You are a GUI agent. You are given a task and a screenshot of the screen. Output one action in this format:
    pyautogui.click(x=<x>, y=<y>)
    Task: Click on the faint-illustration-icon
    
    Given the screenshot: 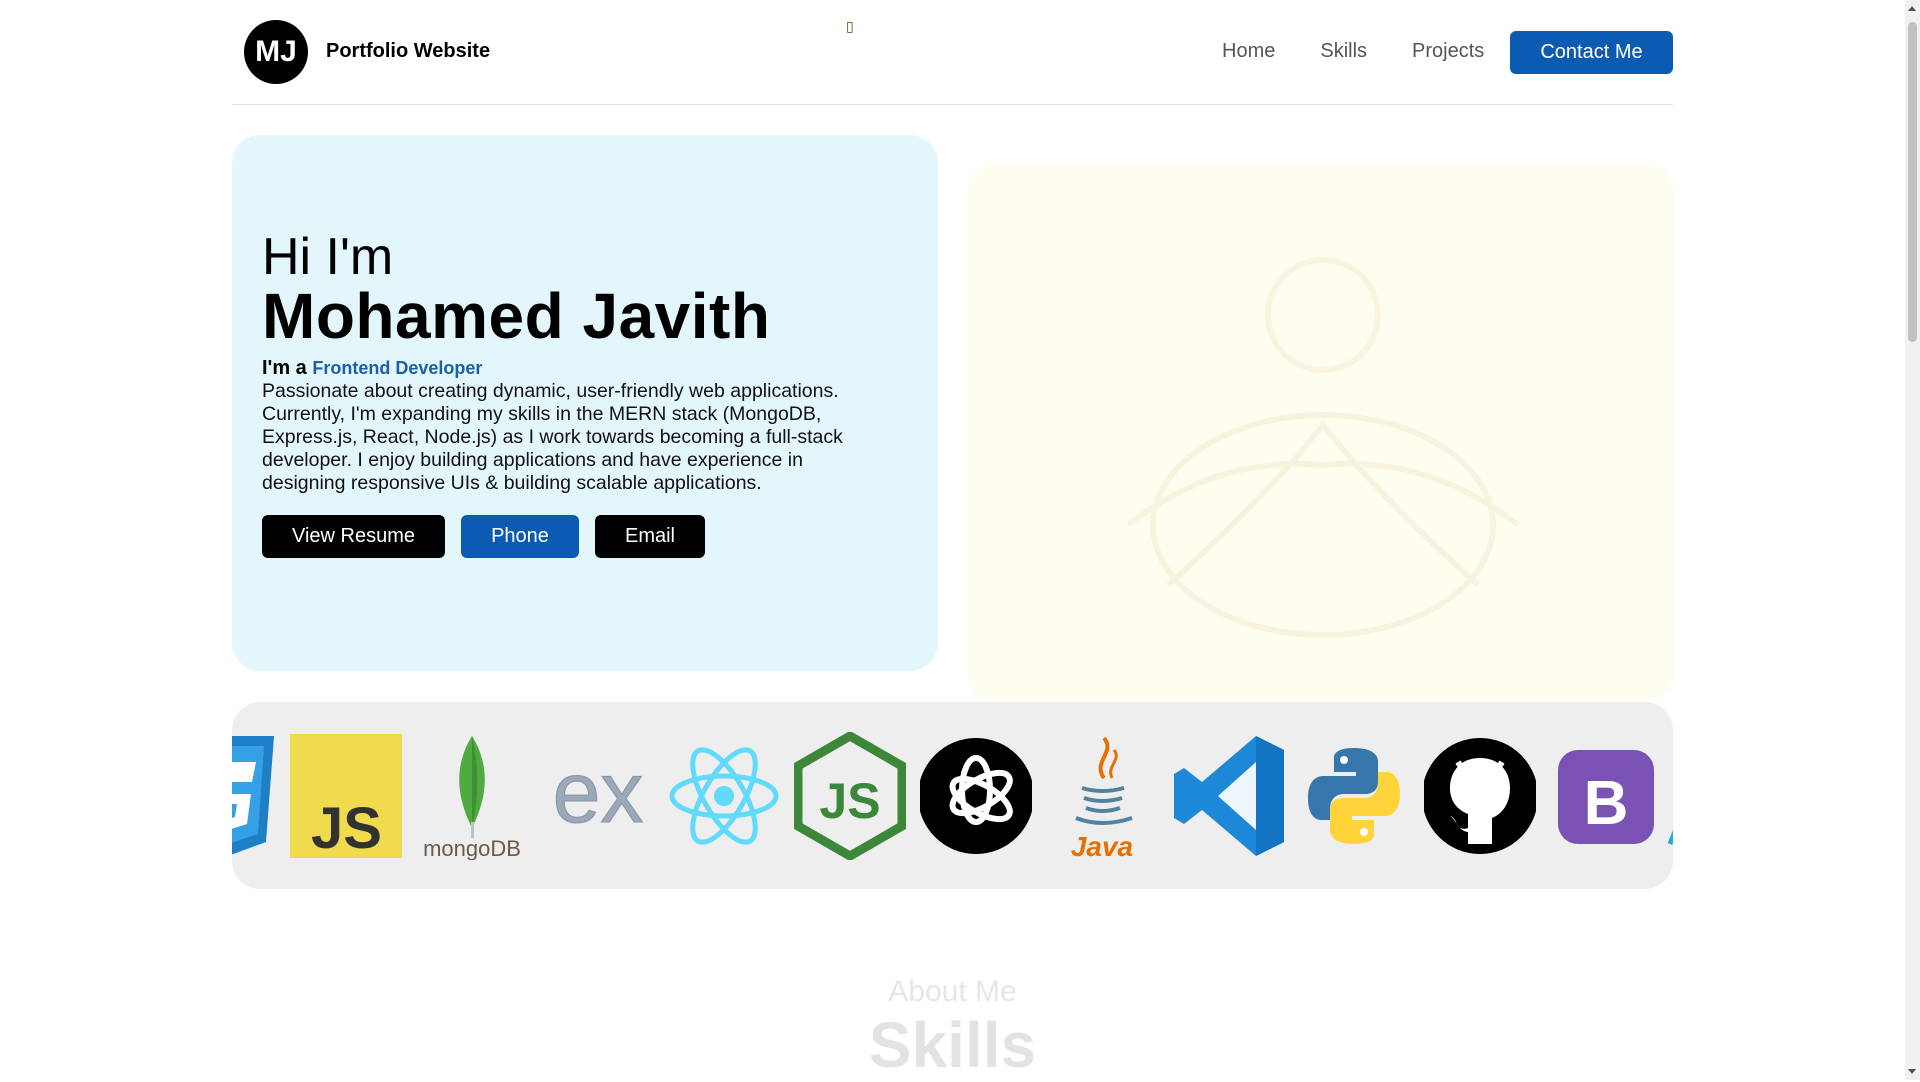 What is the action you would take?
    pyautogui.click(x=1323, y=447)
    